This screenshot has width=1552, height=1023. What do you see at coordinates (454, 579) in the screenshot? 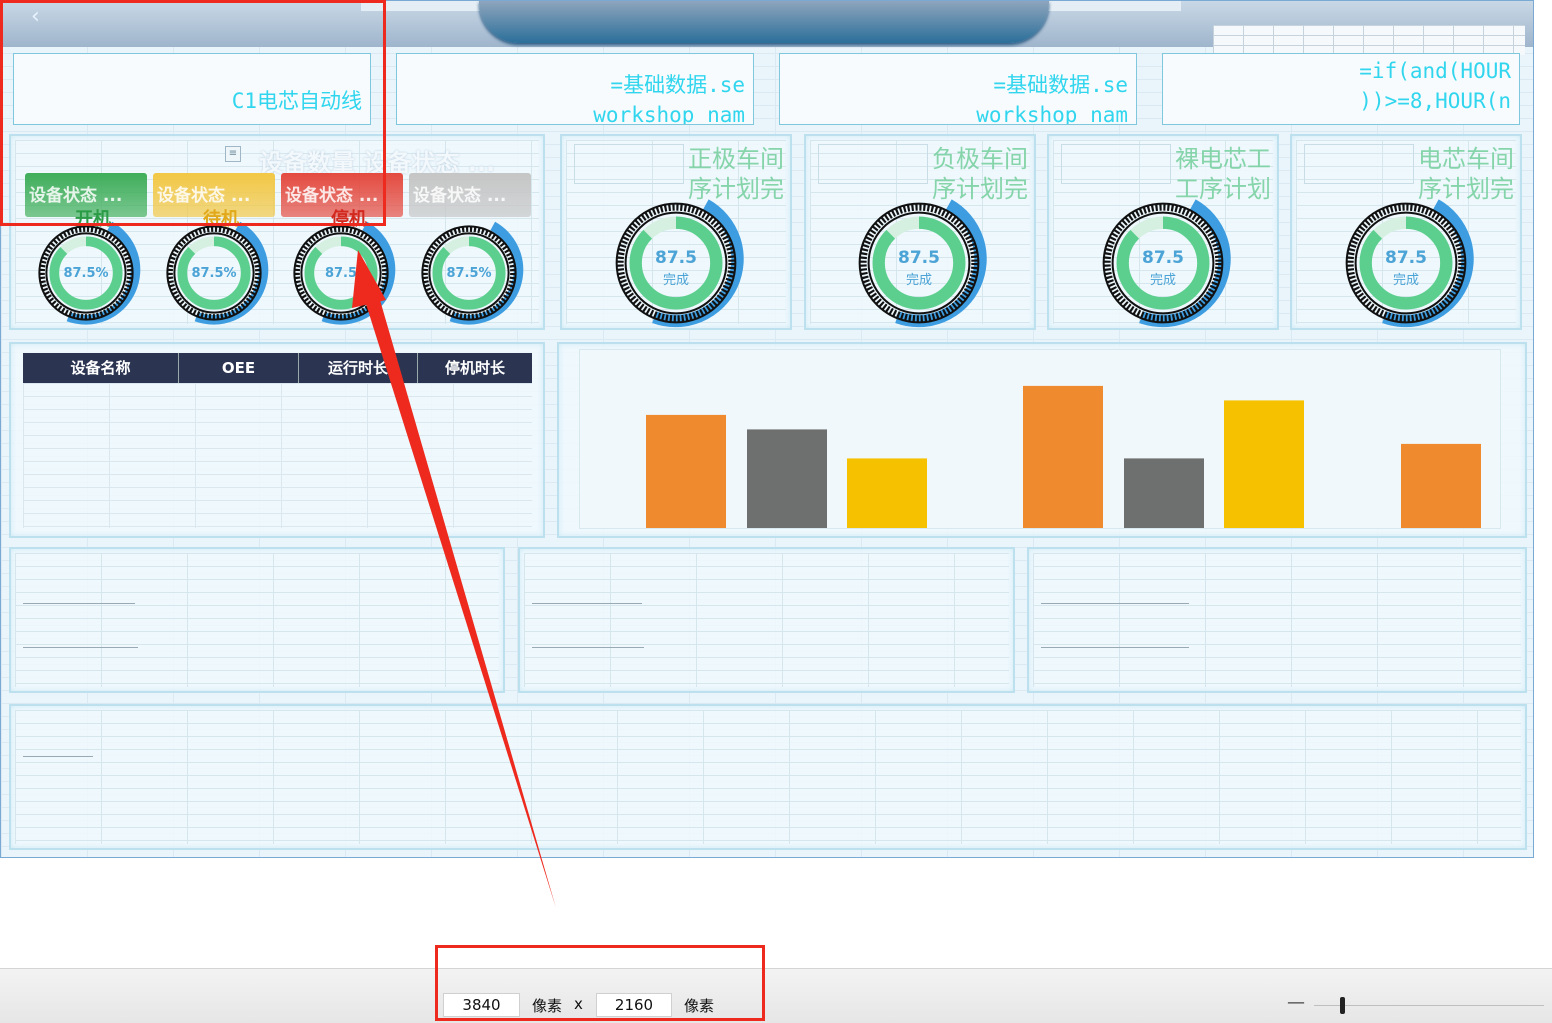
I see `annotation-arrow` at bounding box center [454, 579].